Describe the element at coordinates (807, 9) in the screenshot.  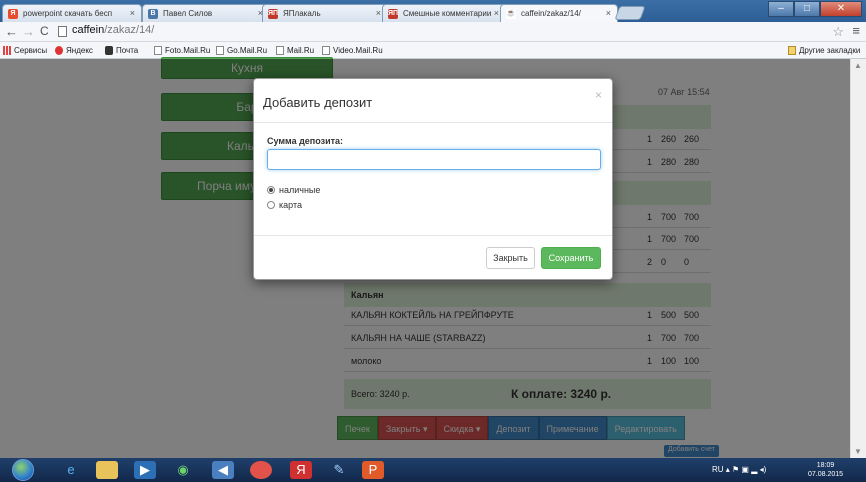
I see `maximize-button: □` at that location.